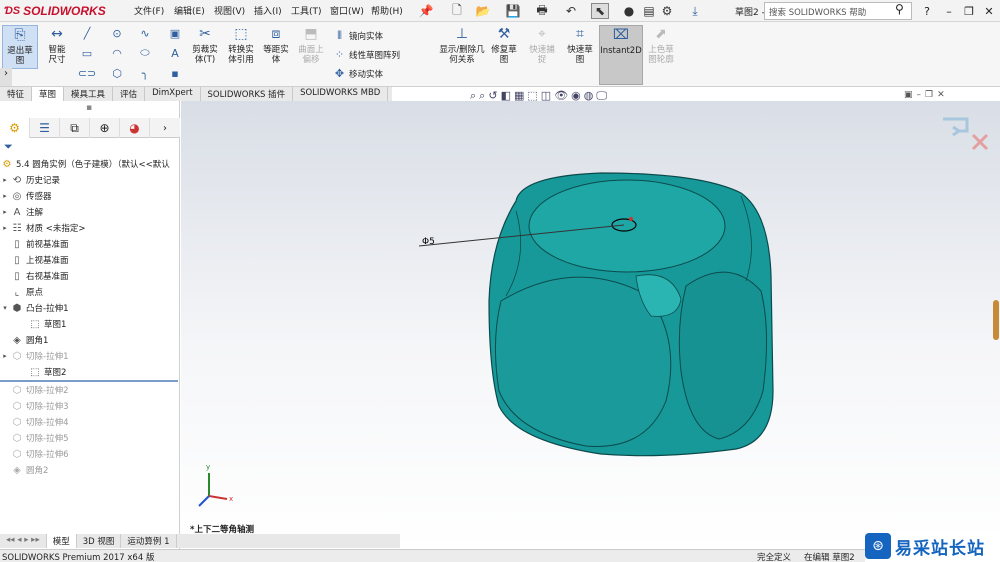 Image resolution: width=1000 pixels, height=562 pixels. I want to click on arc-icon: ◠, so click(117, 53).